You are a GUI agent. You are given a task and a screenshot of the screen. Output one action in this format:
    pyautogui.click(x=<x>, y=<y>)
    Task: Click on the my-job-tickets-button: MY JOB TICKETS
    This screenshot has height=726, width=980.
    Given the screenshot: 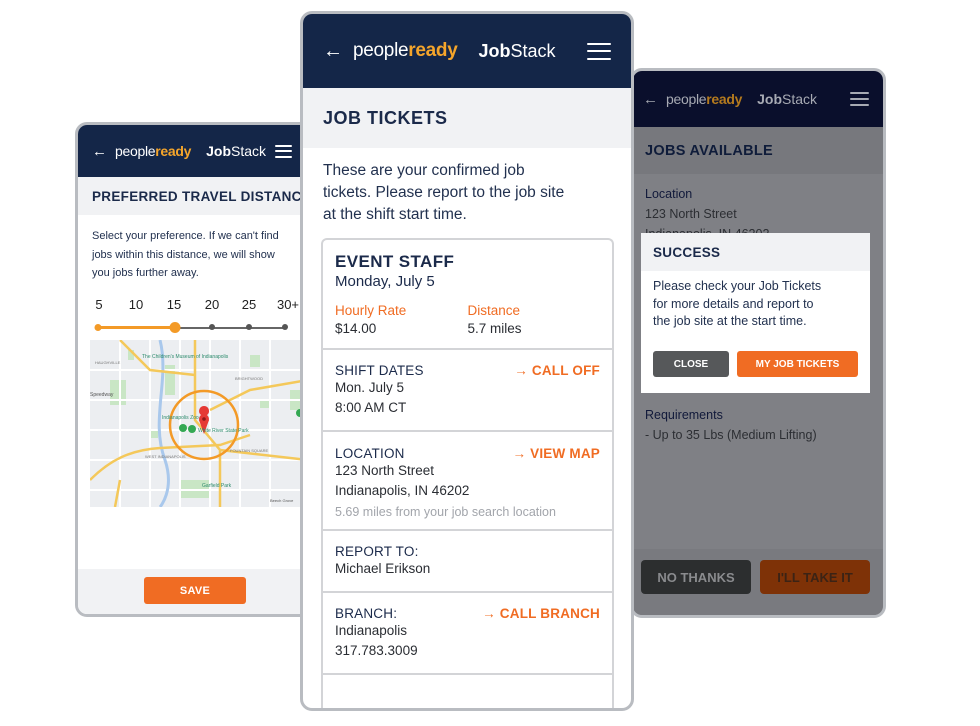 What is the action you would take?
    pyautogui.click(x=797, y=364)
    